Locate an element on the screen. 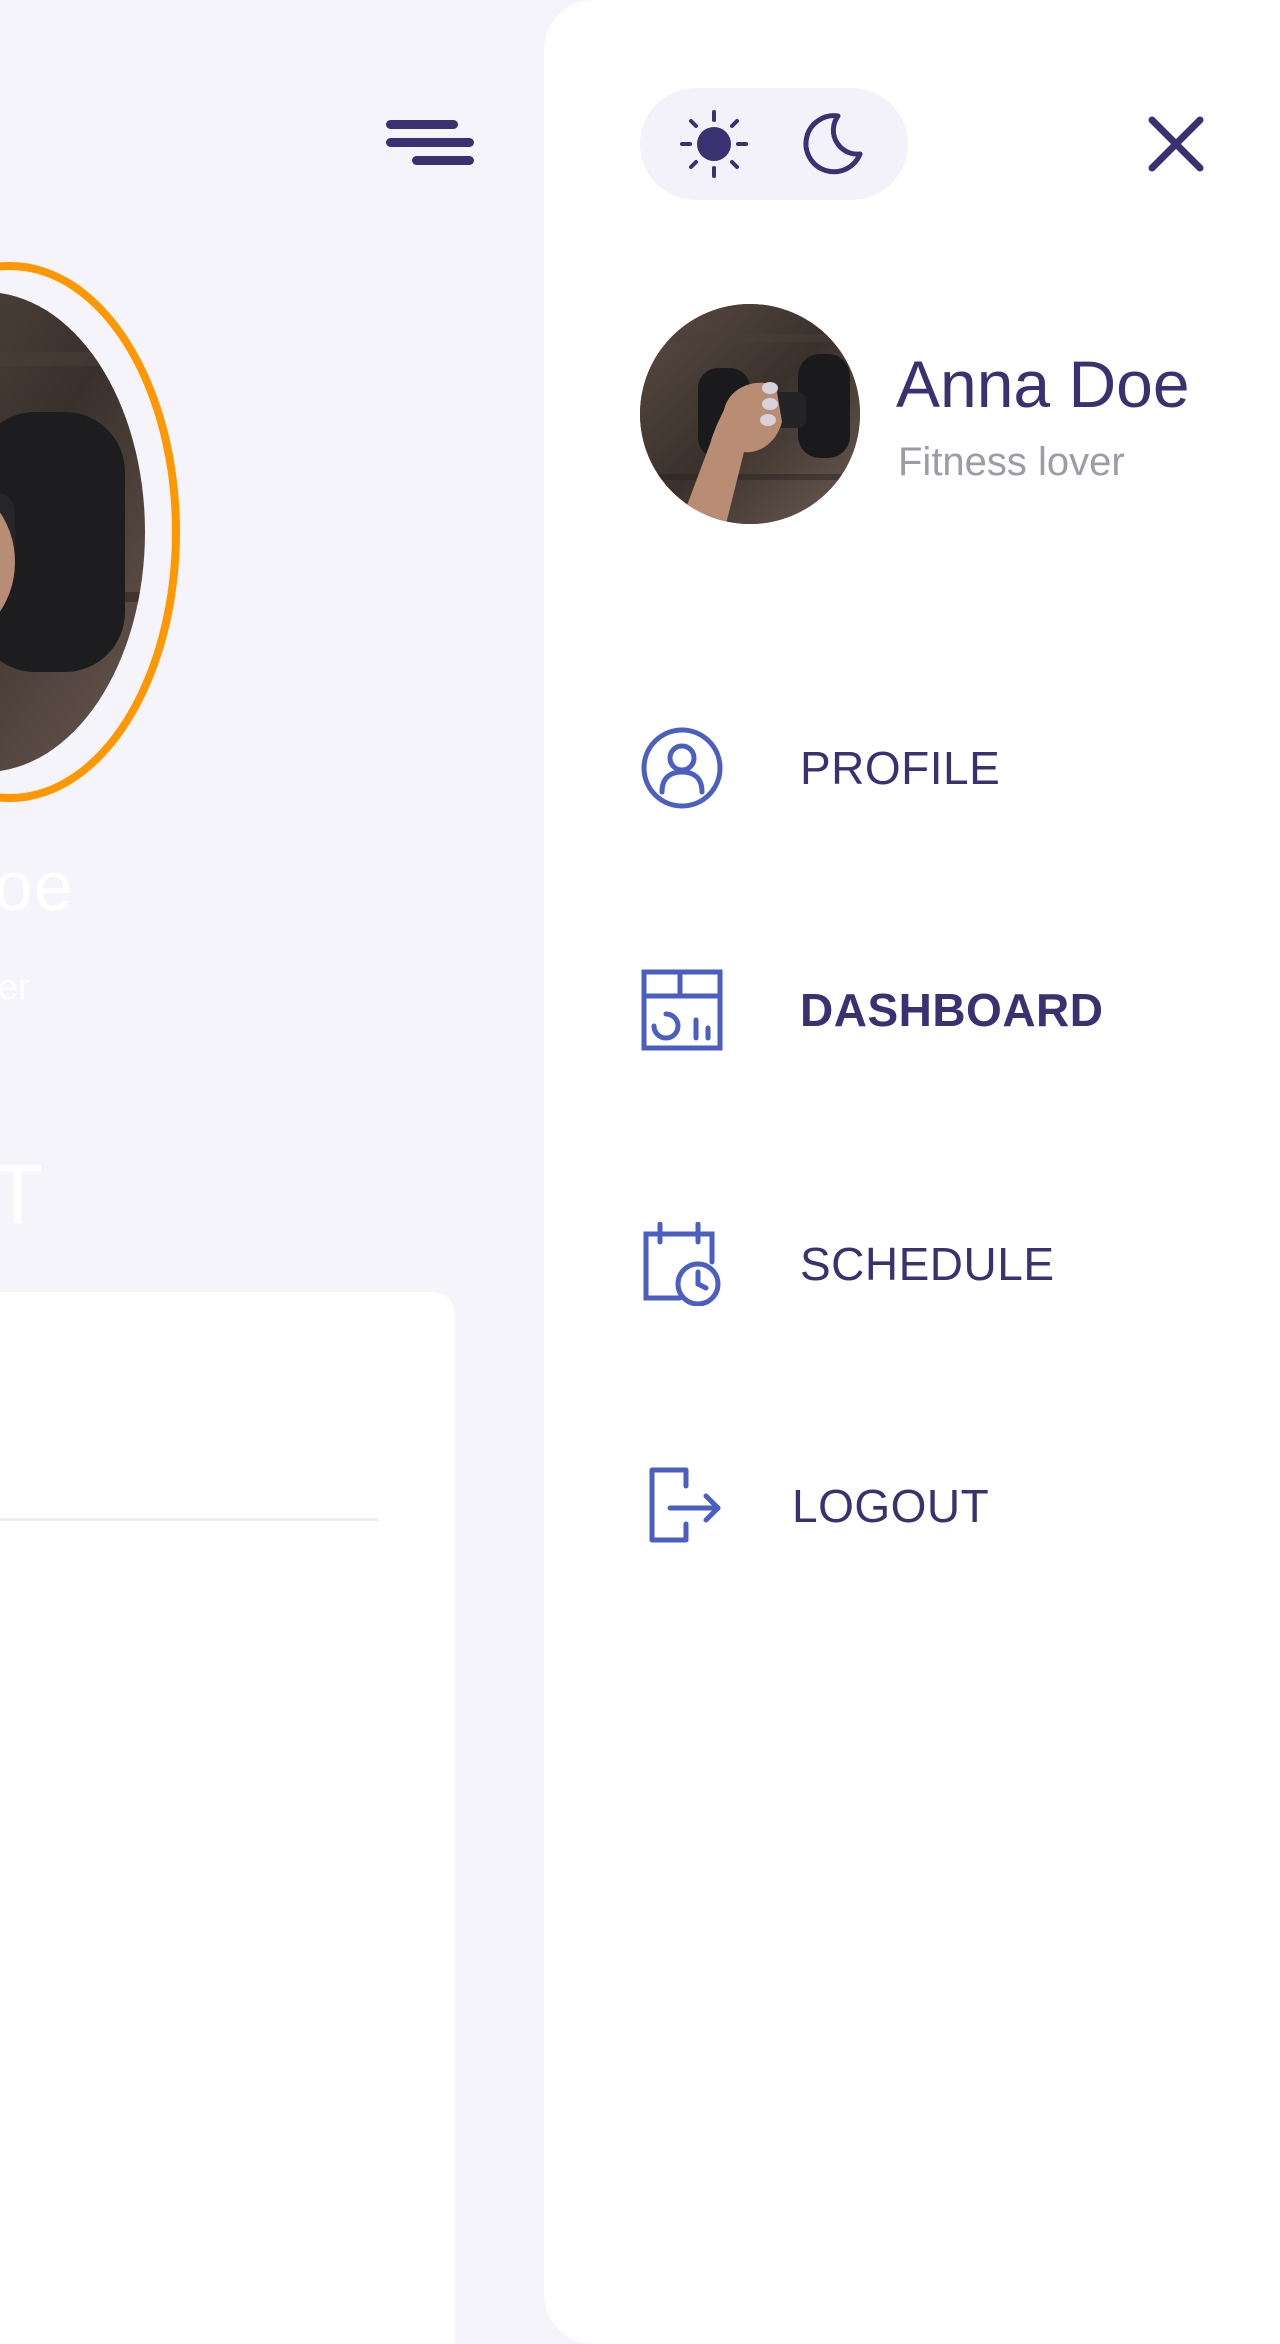 This screenshot has width=1280, height=2344. nav-item-schedule: SCHEDULE is located at coordinates (920, 1264).